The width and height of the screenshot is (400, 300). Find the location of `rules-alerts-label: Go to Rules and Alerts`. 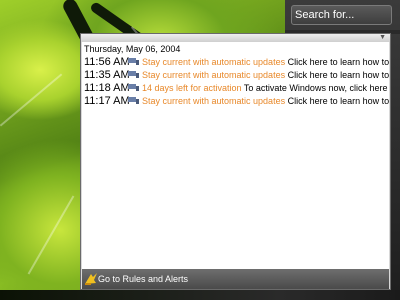

rules-alerts-label: Go to Rules and Alerts is located at coordinates (143, 279).